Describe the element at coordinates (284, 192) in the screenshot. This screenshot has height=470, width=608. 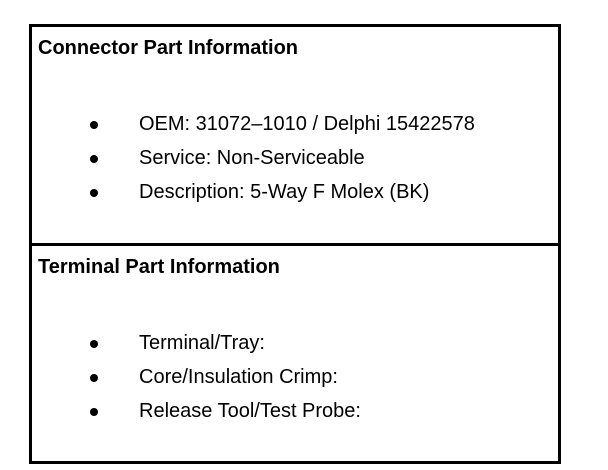
I see `connector-description-text: Description: 5-Way F Molex (BK)` at that location.